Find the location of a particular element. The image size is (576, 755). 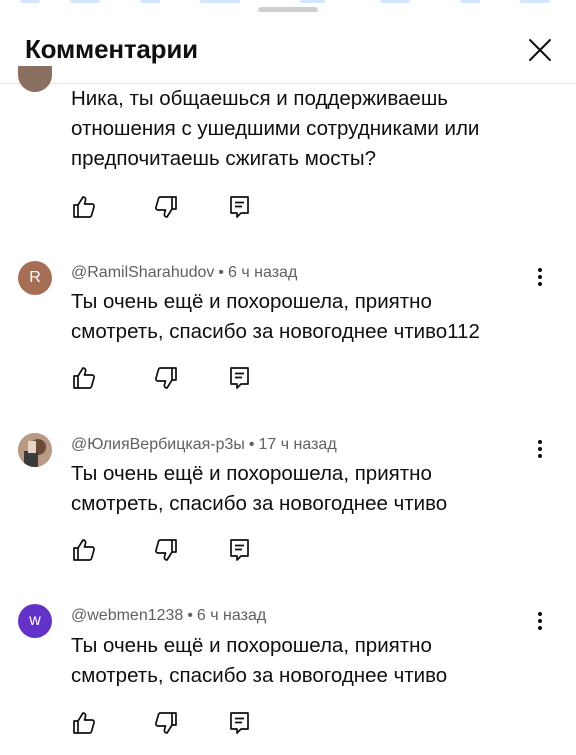

avatar-photo-icon is located at coordinates (35, 450).